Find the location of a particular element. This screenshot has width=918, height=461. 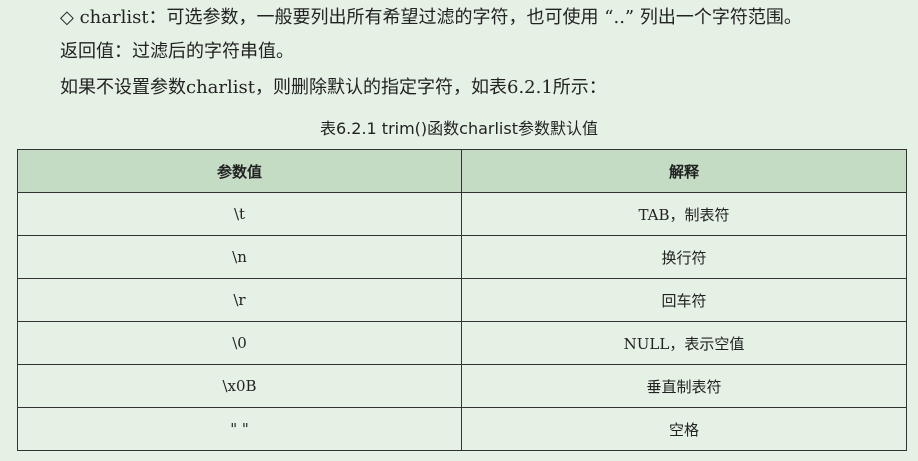

return-value-text: 返回值：过滤后的字符串值。 is located at coordinates (177, 51).